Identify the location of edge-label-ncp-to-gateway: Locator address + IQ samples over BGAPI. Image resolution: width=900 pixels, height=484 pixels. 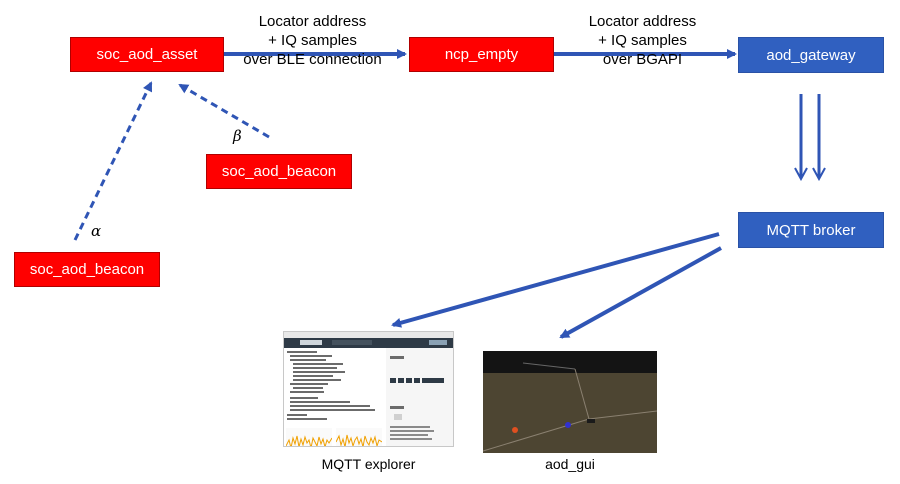
(642, 40).